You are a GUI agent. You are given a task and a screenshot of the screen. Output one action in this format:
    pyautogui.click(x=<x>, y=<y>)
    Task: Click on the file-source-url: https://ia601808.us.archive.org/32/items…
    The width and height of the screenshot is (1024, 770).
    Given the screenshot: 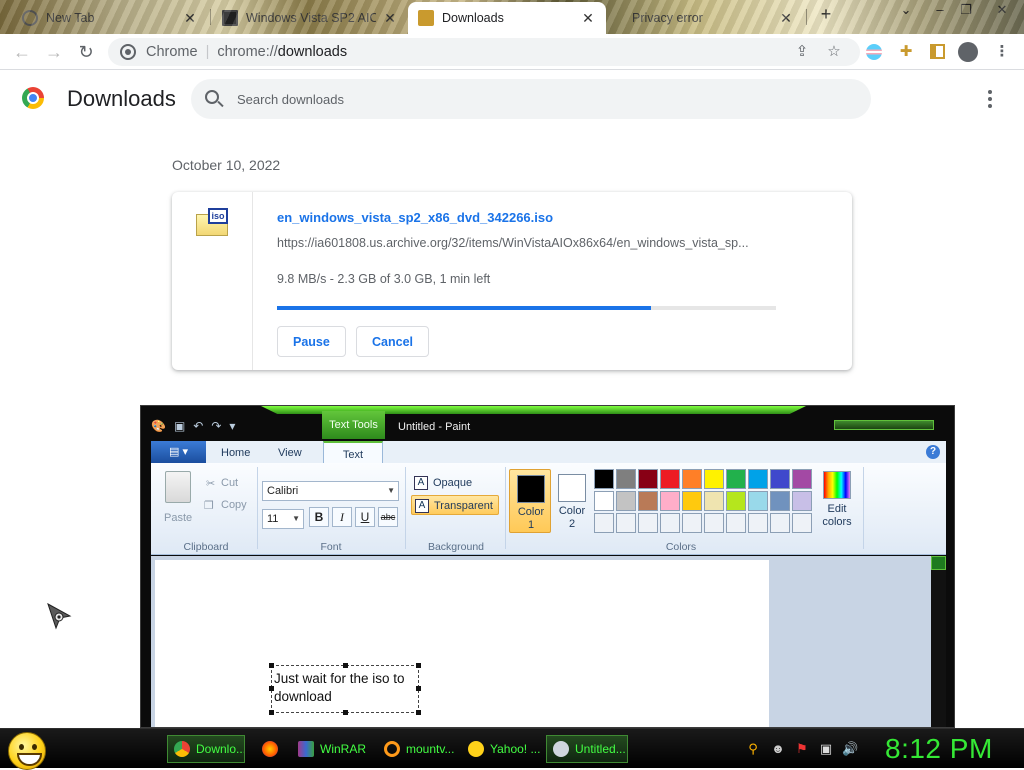 What is the action you would take?
    pyautogui.click(x=527, y=243)
    